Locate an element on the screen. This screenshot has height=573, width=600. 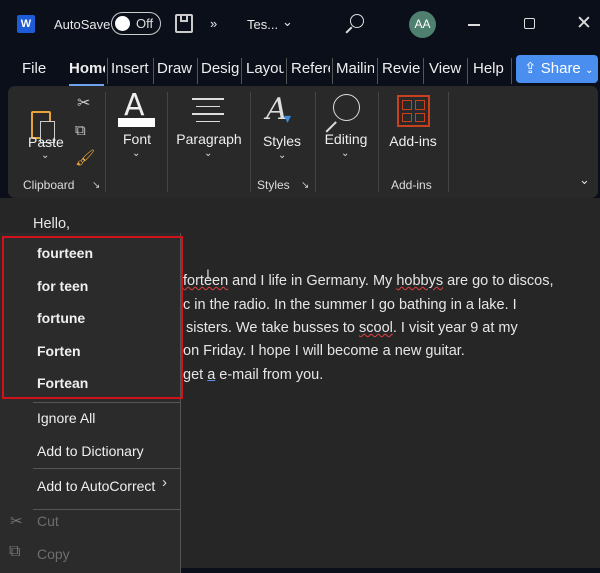
tab-design: Design is located at coordinates (220, 71).